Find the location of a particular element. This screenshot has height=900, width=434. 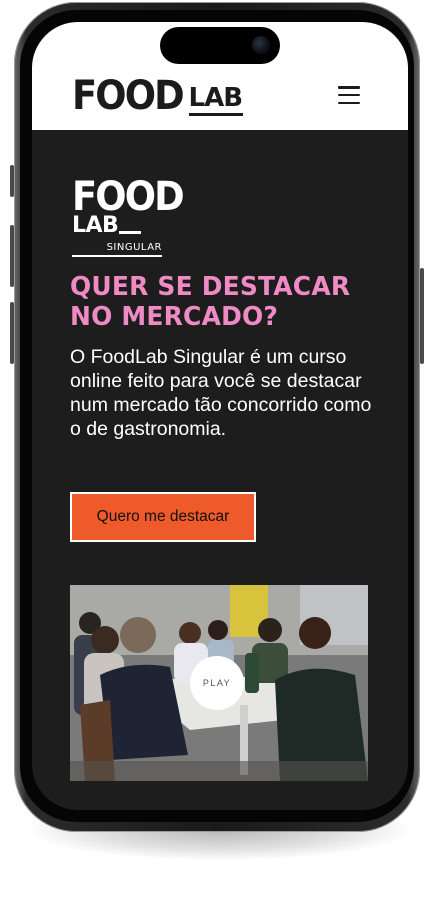

hero-headline: QUER SE DESTACAR NO MERCADO? is located at coordinates (210, 302).